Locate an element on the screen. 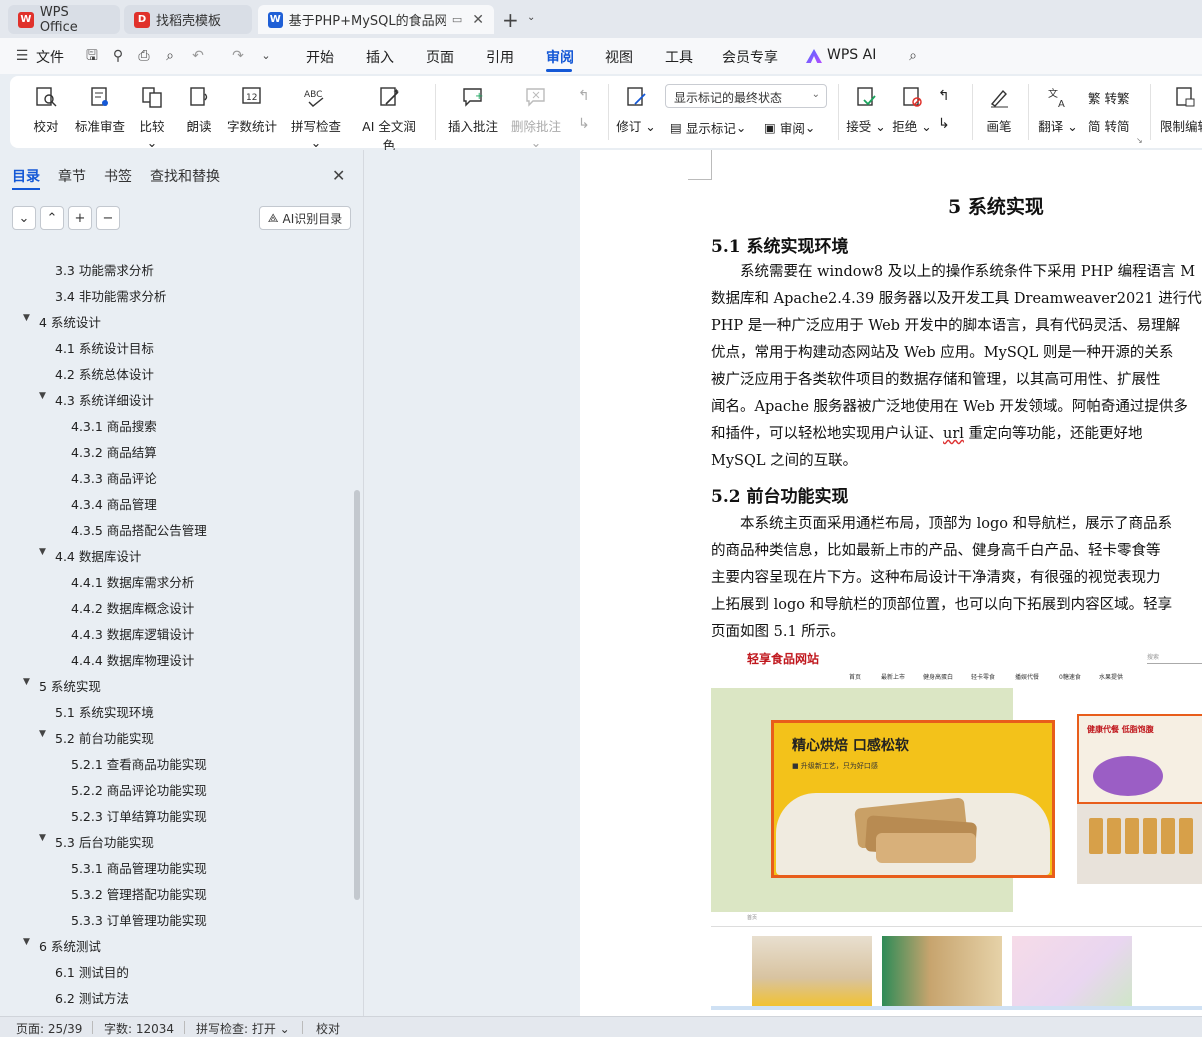  translate-button: 文A 翻译 ⌄ is located at coordinates (1058, 109).